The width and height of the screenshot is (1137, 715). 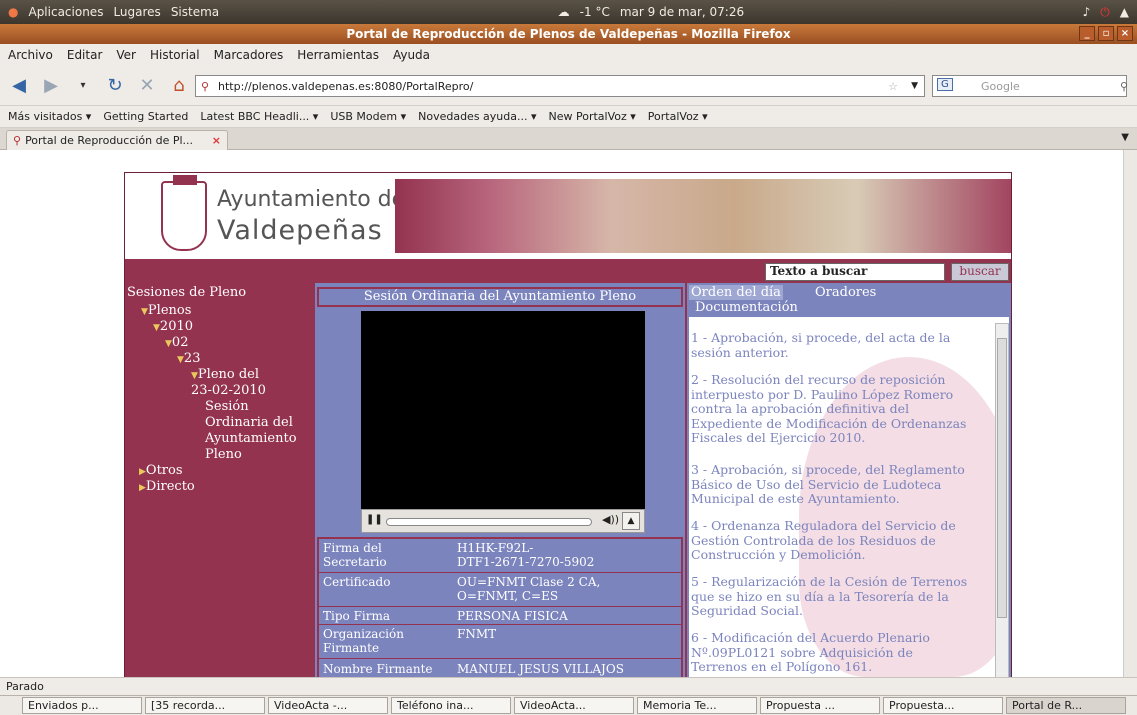 I want to click on tree-node-session-1: Sesión, so click(x=227, y=407).